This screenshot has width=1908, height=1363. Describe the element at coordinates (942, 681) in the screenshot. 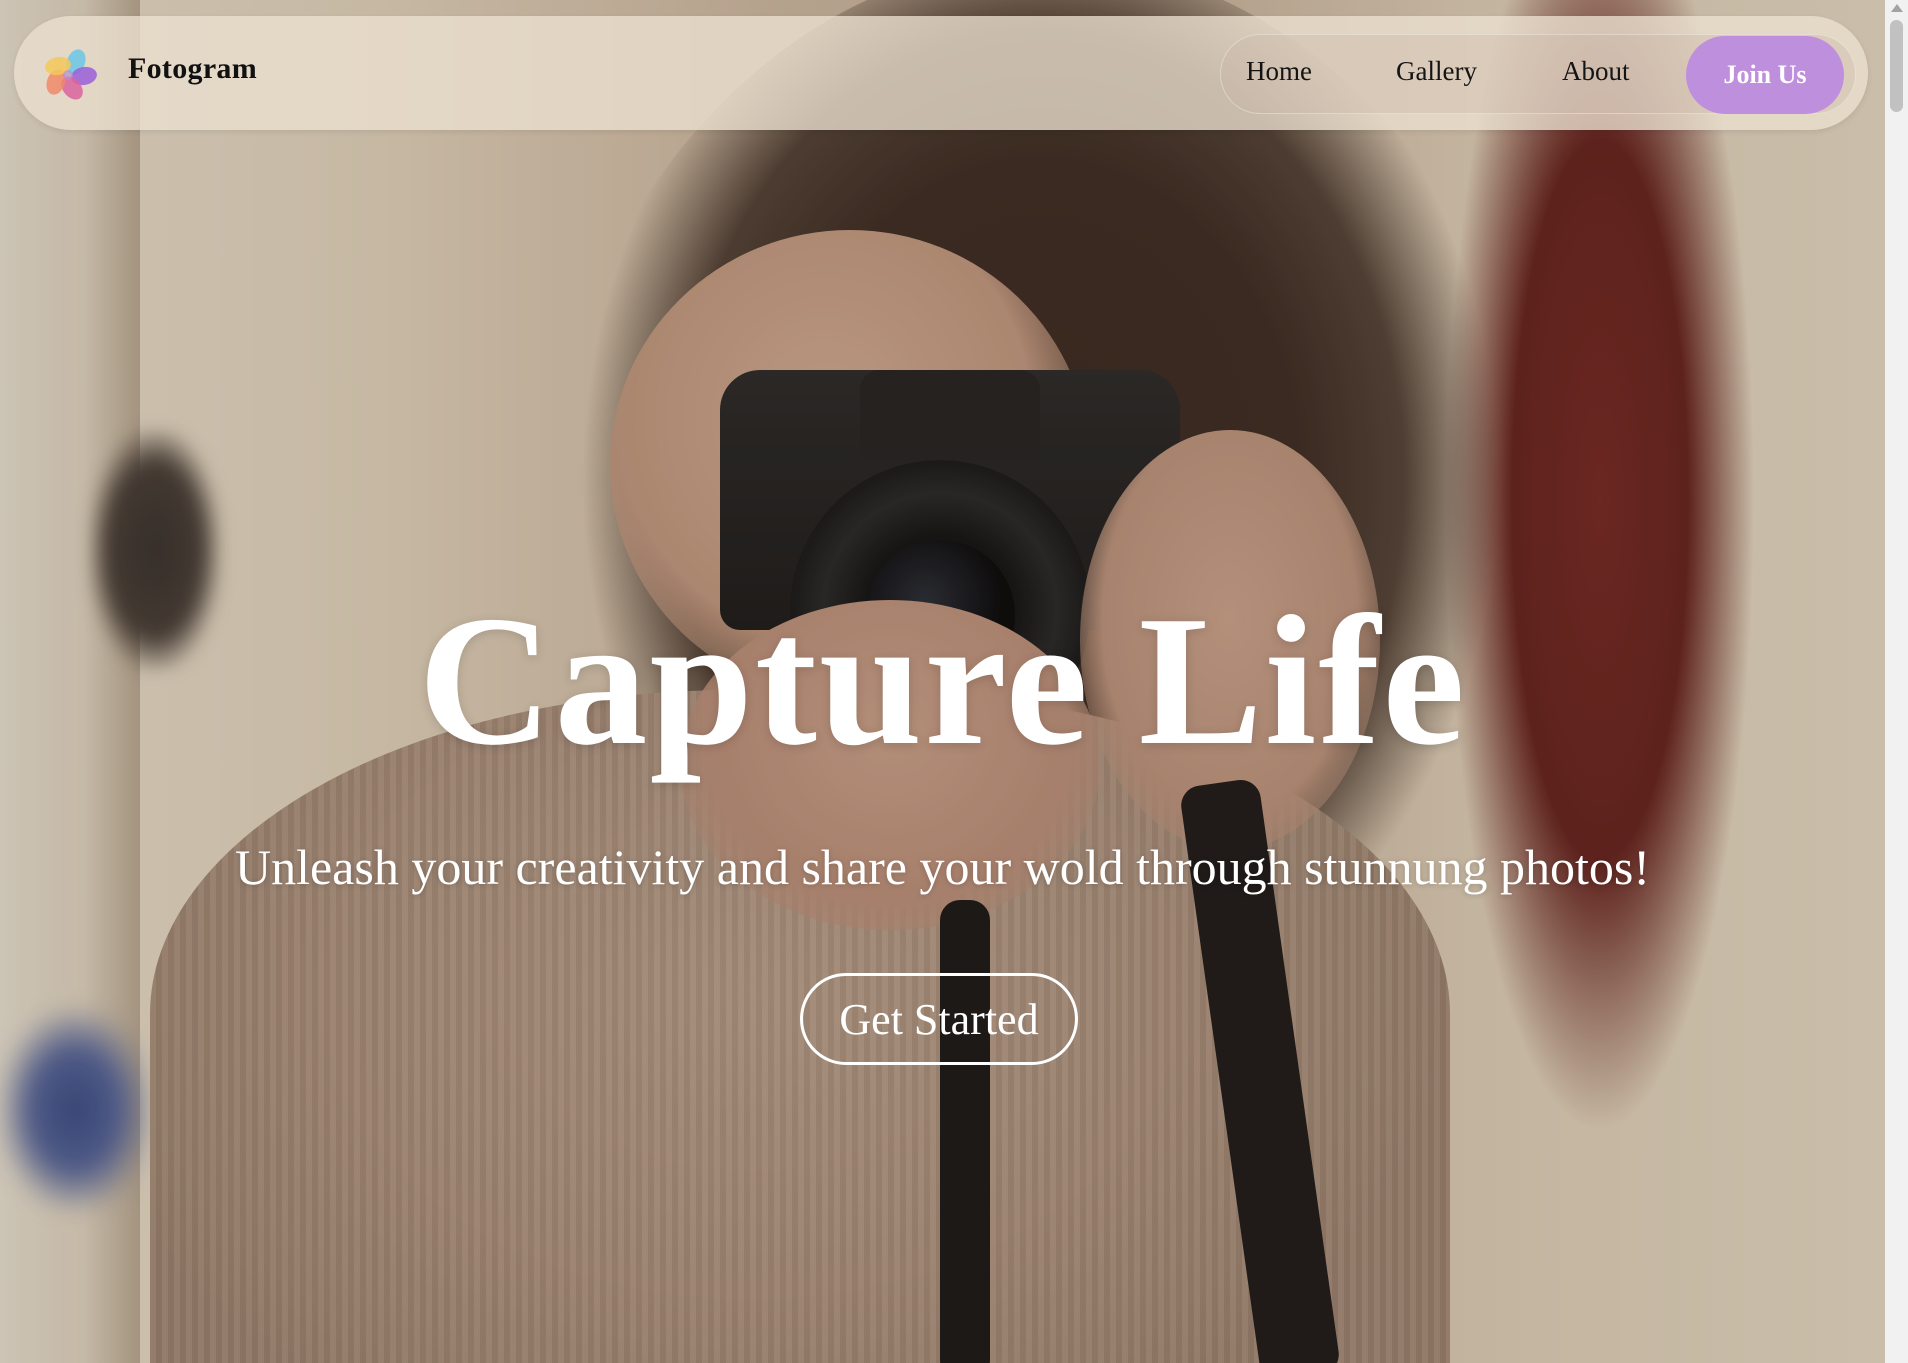

I see `hero-title: Capture Life` at that location.